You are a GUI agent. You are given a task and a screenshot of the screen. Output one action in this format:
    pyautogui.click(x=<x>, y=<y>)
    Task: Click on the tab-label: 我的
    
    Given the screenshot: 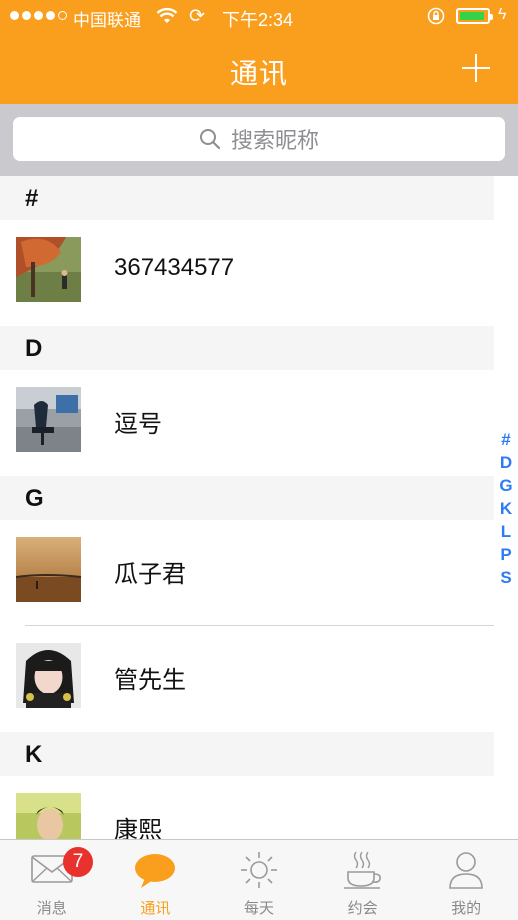 What is the action you would take?
    pyautogui.click(x=466, y=908)
    